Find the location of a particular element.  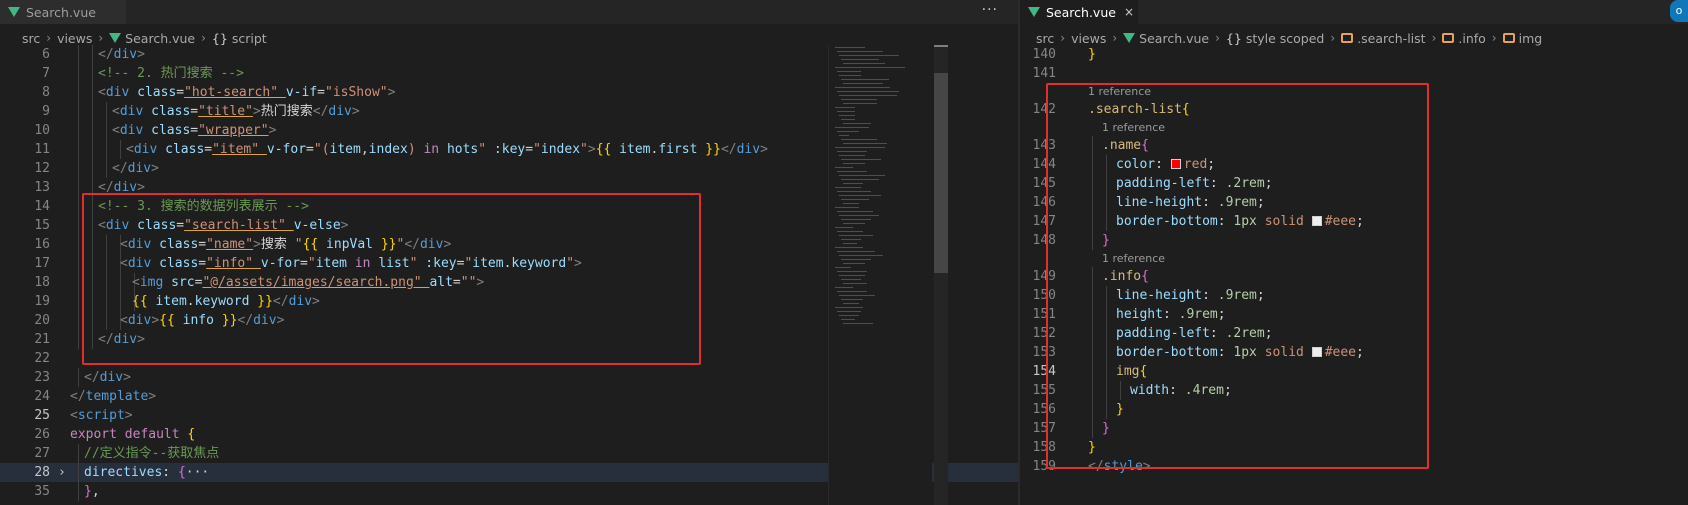

scrollbar-position-marker is located at coordinates (941, 46).